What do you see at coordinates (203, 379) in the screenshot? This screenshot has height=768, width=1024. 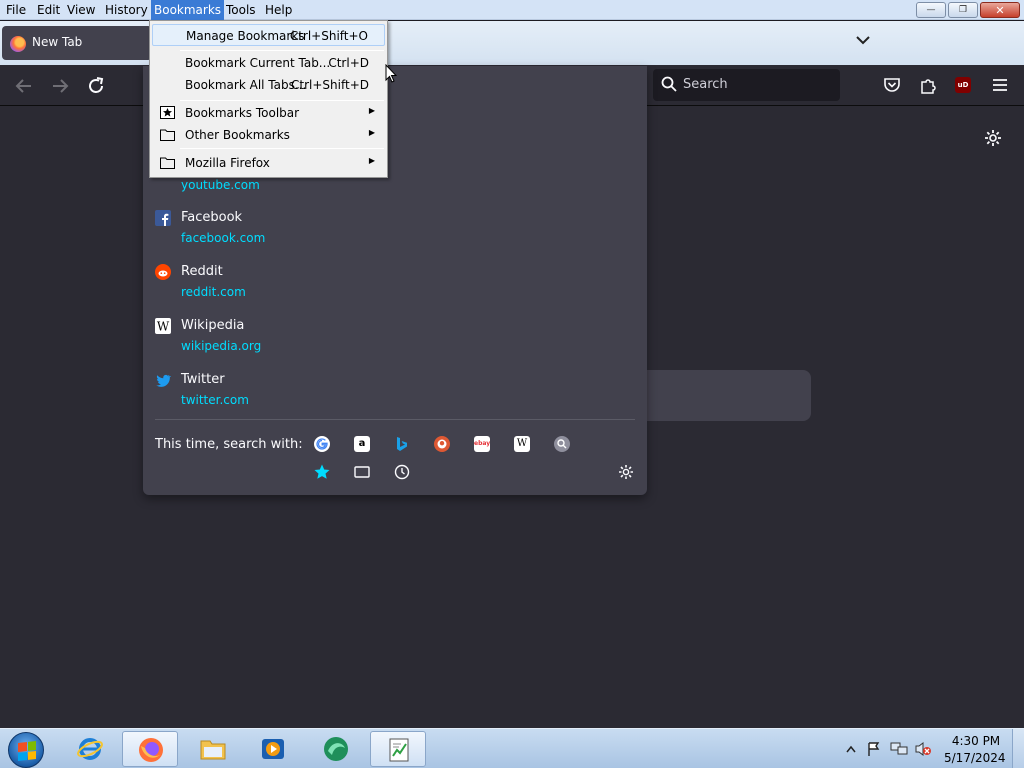 I see `suggestion-title: Twitter` at bounding box center [203, 379].